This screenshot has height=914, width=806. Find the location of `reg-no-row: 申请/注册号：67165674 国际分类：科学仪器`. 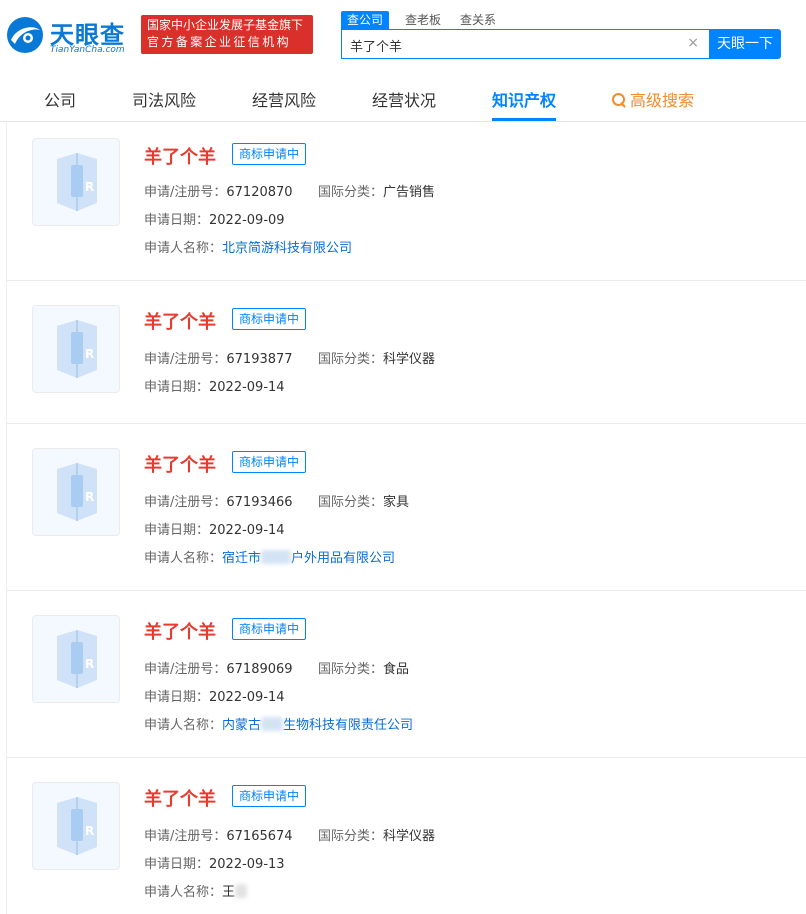

reg-no-row: 申请/注册号：67165674 国际分类：科学仪器 is located at coordinates (289, 834).